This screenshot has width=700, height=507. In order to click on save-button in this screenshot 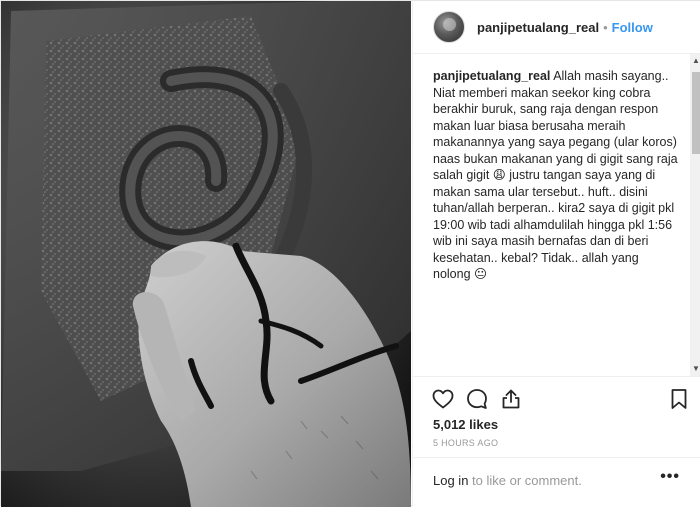, I will do `click(679, 399)`.